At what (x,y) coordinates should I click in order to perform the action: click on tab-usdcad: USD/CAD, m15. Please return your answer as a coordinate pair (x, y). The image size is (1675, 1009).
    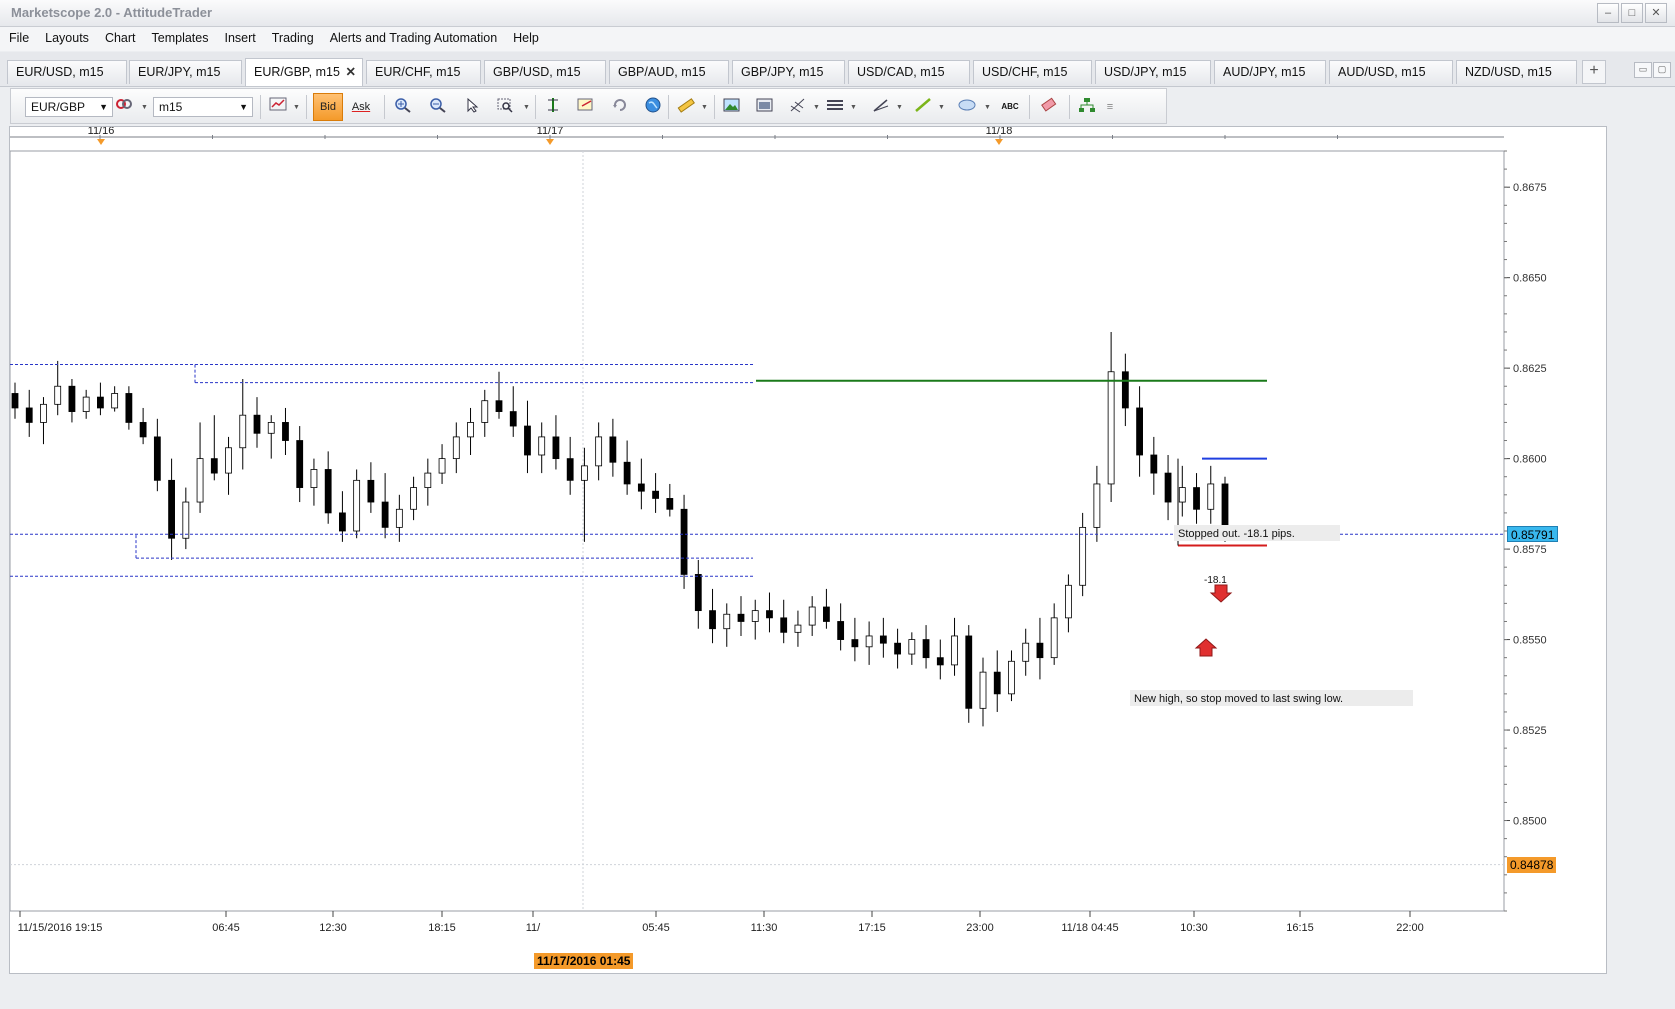
    Looking at the image, I should click on (909, 72).